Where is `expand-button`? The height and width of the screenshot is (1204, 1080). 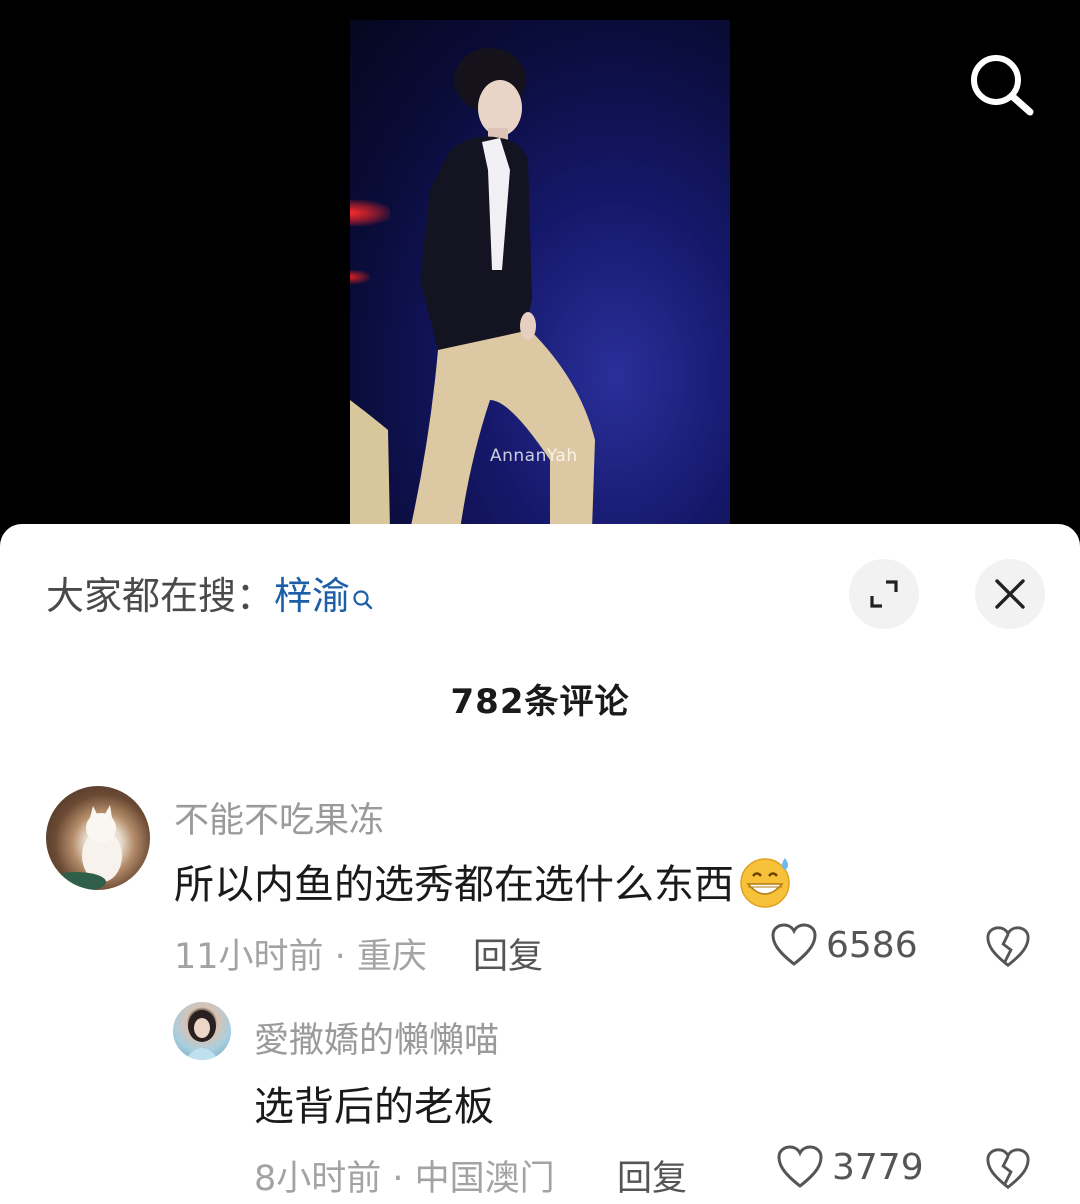
expand-button is located at coordinates (884, 594).